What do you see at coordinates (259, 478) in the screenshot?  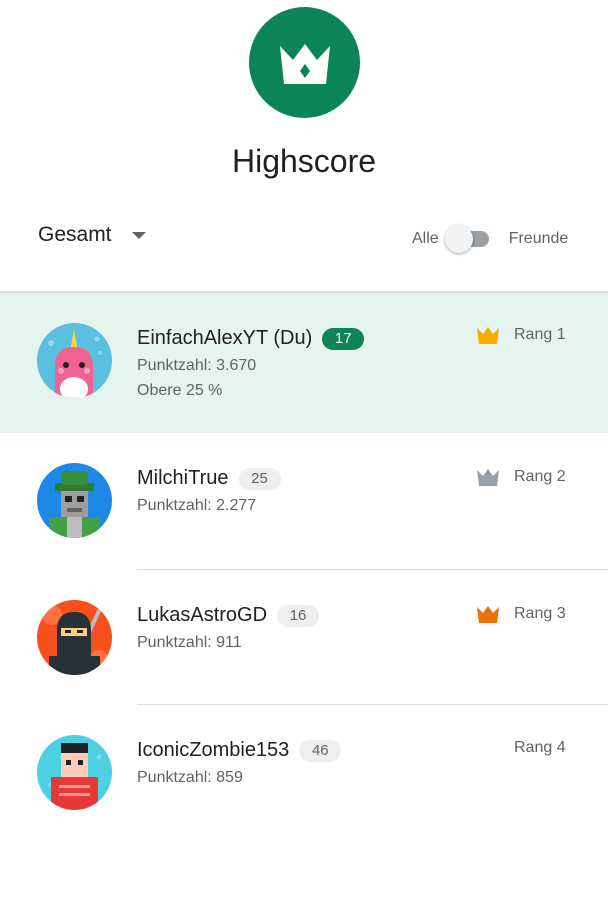 I see `level-badge: 25` at bounding box center [259, 478].